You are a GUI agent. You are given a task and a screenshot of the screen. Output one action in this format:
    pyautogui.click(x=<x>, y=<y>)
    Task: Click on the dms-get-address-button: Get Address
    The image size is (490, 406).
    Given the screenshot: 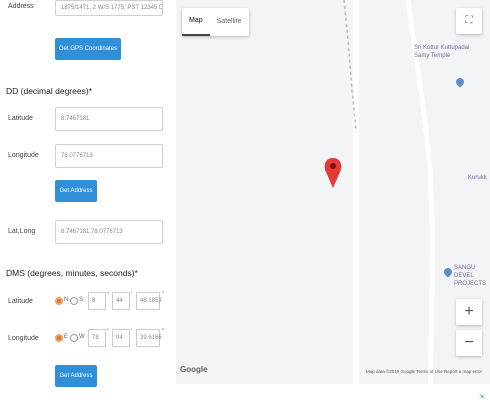 What is the action you would take?
    pyautogui.click(x=76, y=376)
    